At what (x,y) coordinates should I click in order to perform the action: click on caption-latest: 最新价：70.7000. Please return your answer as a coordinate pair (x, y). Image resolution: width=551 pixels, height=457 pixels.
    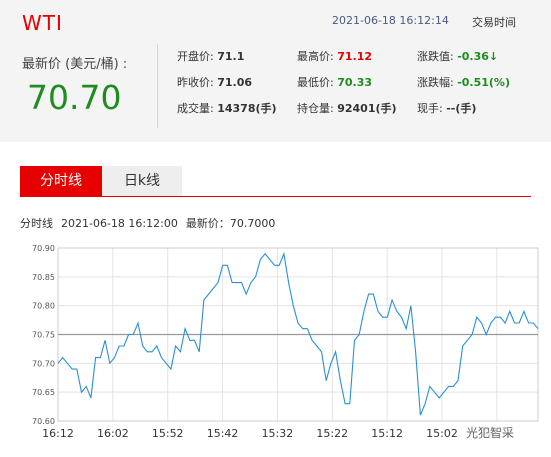
    Looking at the image, I should click on (230, 223).